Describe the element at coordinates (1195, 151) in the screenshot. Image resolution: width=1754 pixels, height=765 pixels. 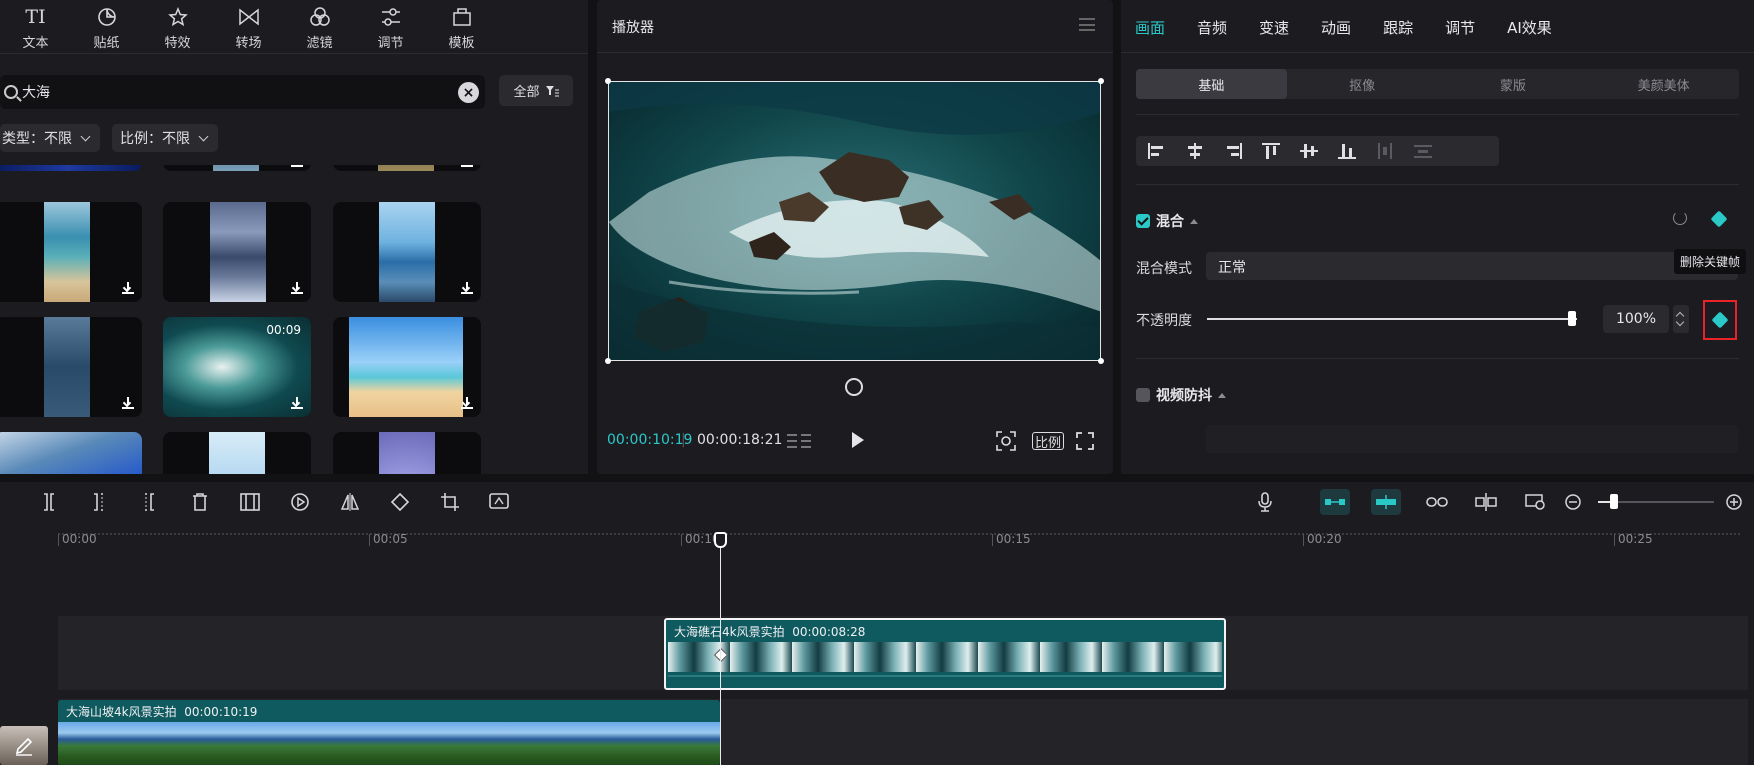
I see `align-center-h-icon` at that location.